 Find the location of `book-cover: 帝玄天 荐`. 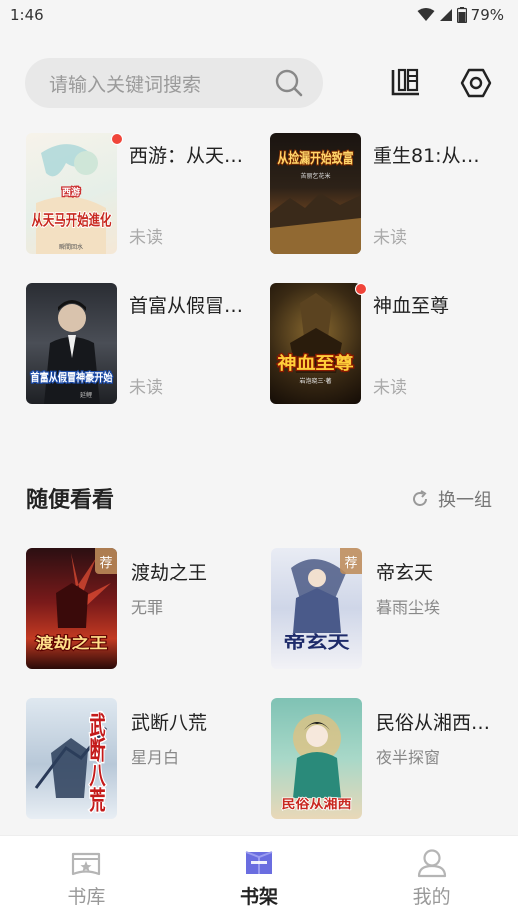

book-cover: 帝玄天 荐 is located at coordinates (316, 608).